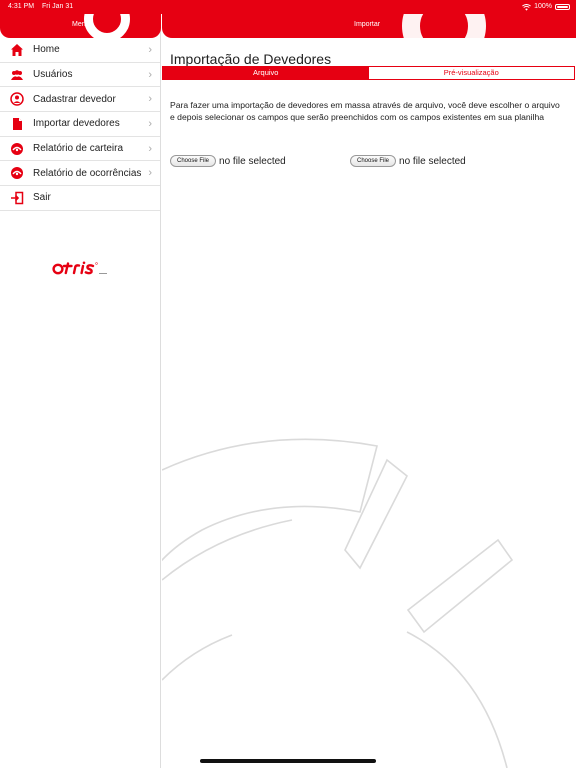 Image resolution: width=576 pixels, height=768 pixels. I want to click on tab-arquivo: Arquivo, so click(266, 73).